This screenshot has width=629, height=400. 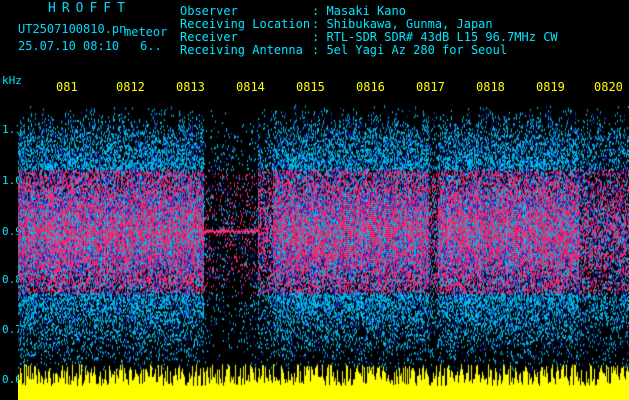 I want to click on time-tick: 0820, so click(x=608, y=87).